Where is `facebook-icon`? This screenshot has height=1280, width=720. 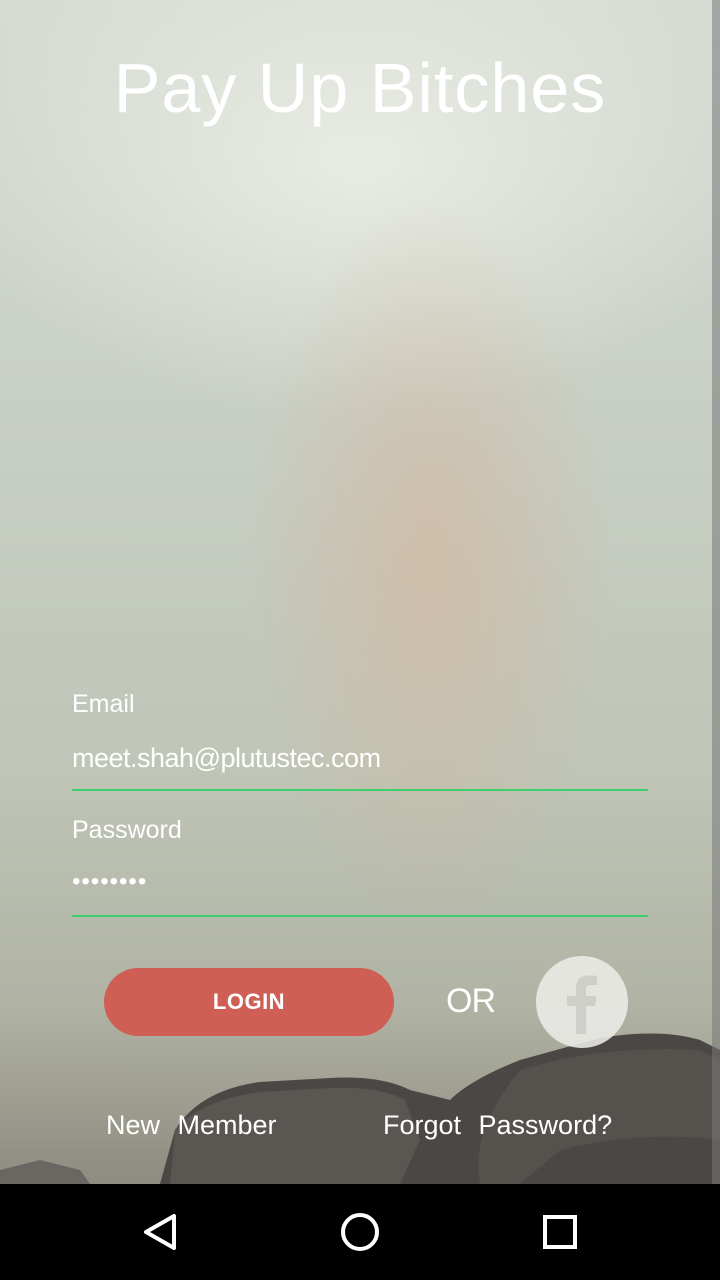 facebook-icon is located at coordinates (582, 1004).